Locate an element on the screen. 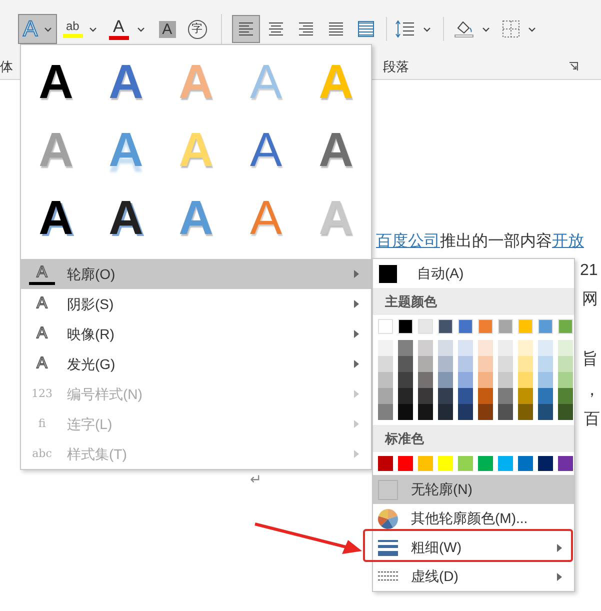 This screenshot has width=601, height=611. document-link: 开放 is located at coordinates (568, 242).